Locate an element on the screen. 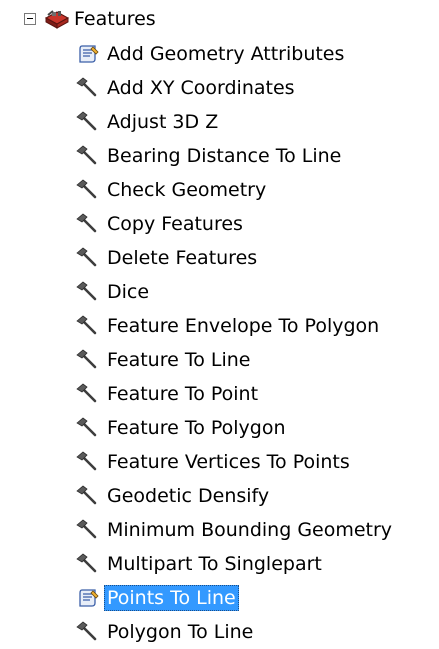  tool-label: Feature To Point is located at coordinates (183, 394).